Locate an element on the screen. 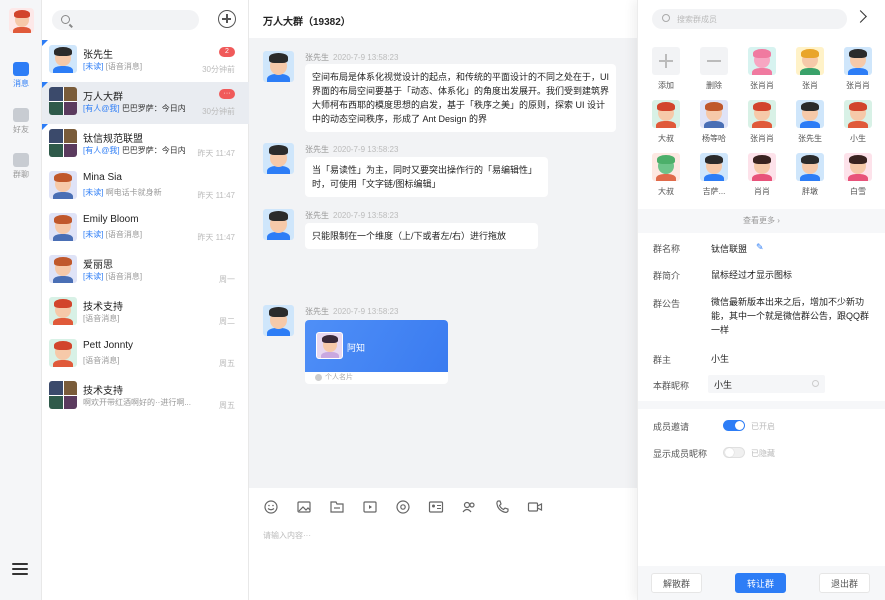 The height and width of the screenshot is (600, 885). member-name: 大叔 is located at coordinates (666, 191).